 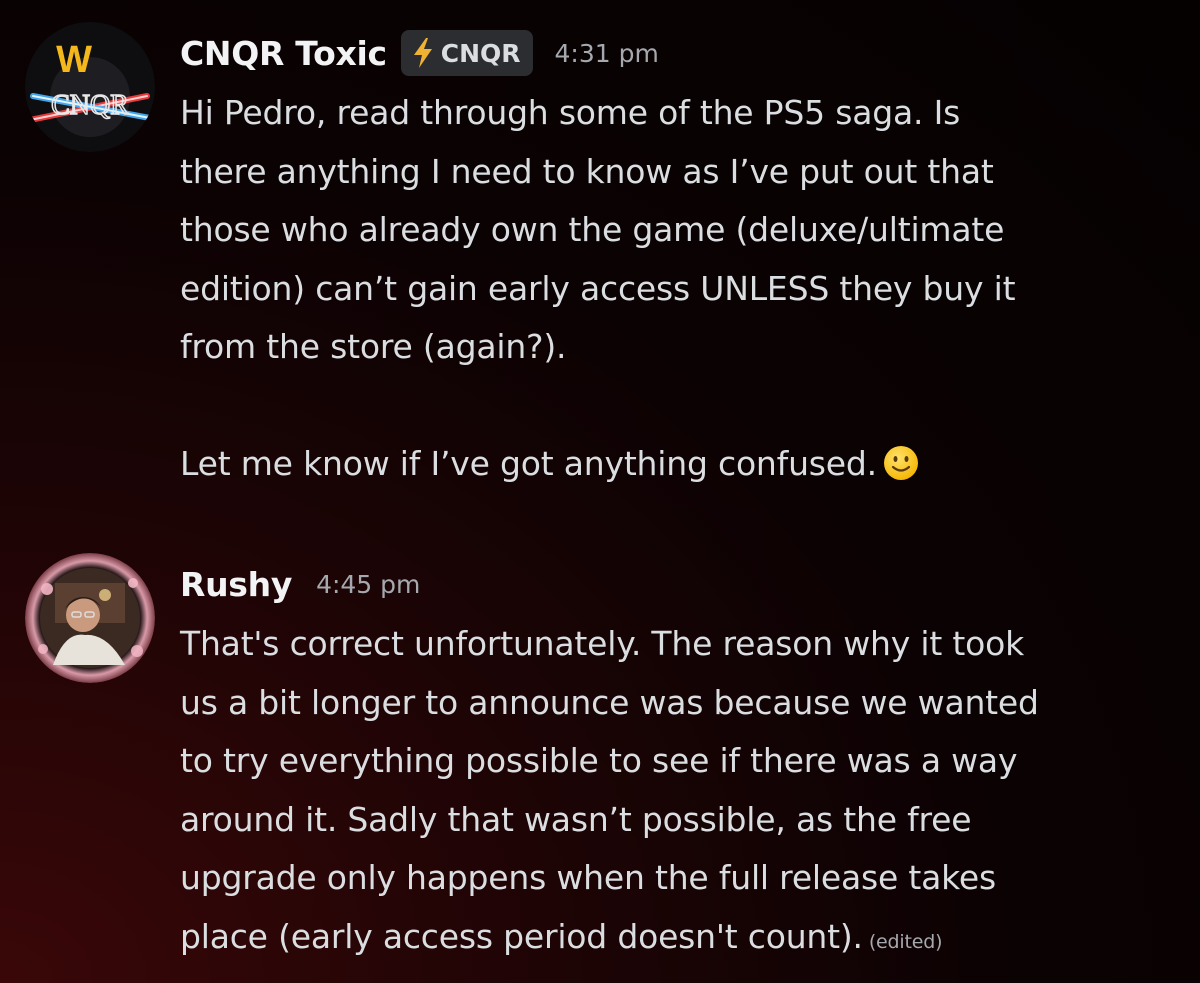 What do you see at coordinates (680, 584) in the screenshot?
I see `message-header: Rushy 4:45 pm` at bounding box center [680, 584].